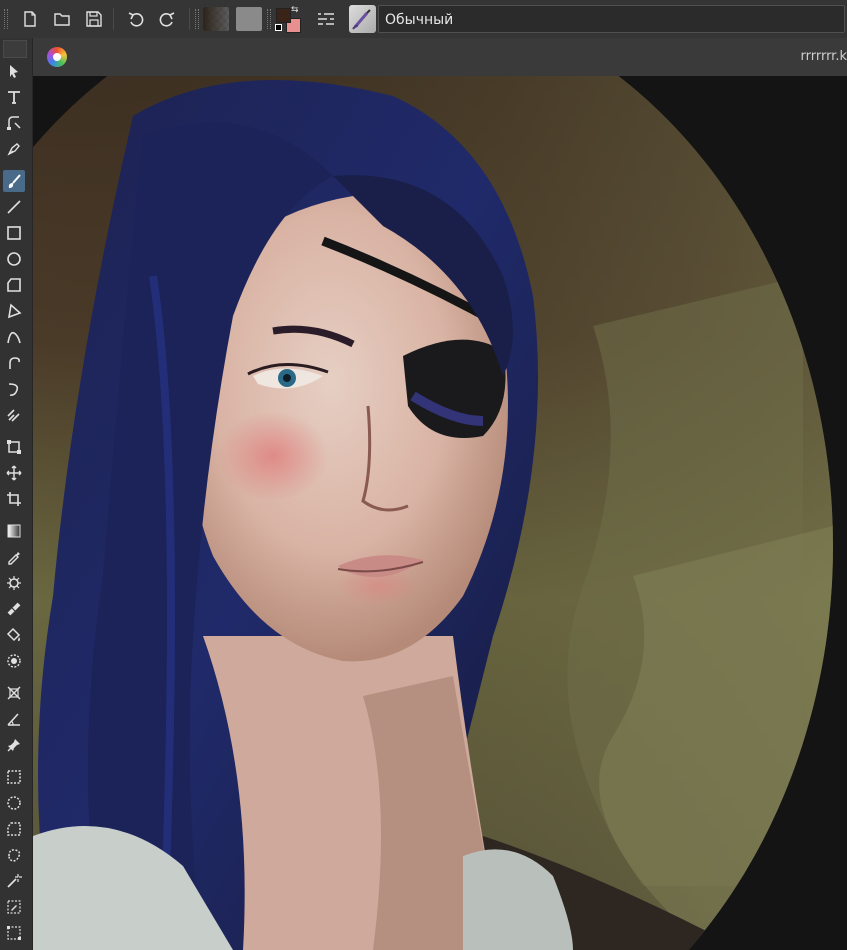 The width and height of the screenshot is (847, 950). I want to click on line-icon, so click(14, 207).